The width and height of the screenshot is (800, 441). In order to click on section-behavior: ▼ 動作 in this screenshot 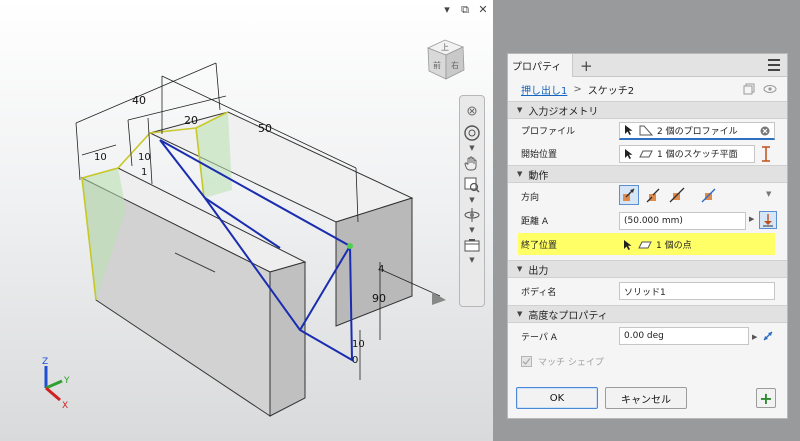, I will do `click(647, 174)`.